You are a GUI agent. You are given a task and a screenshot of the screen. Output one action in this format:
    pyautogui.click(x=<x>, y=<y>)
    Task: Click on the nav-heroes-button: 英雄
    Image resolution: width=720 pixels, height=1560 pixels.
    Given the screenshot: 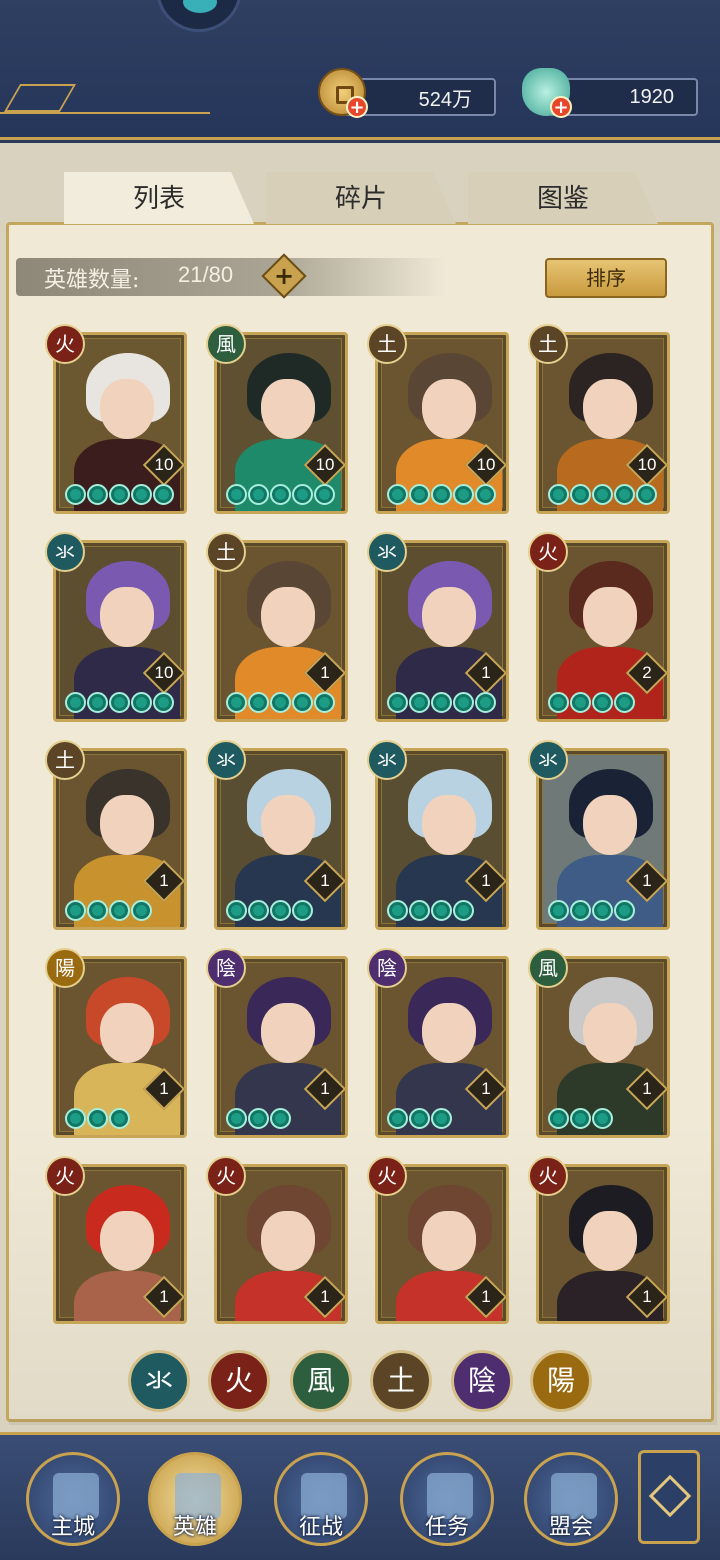 What is the action you would take?
    pyautogui.click(x=195, y=1499)
    